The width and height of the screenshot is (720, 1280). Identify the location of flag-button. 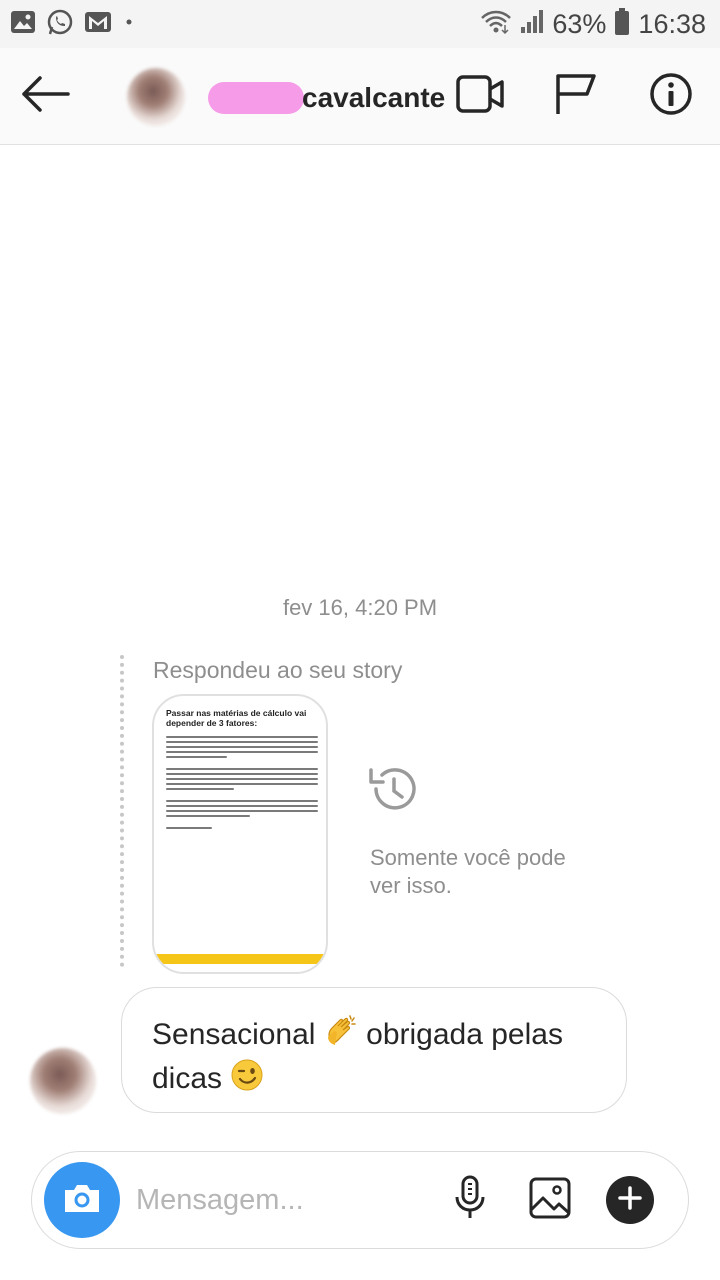
(576, 96).